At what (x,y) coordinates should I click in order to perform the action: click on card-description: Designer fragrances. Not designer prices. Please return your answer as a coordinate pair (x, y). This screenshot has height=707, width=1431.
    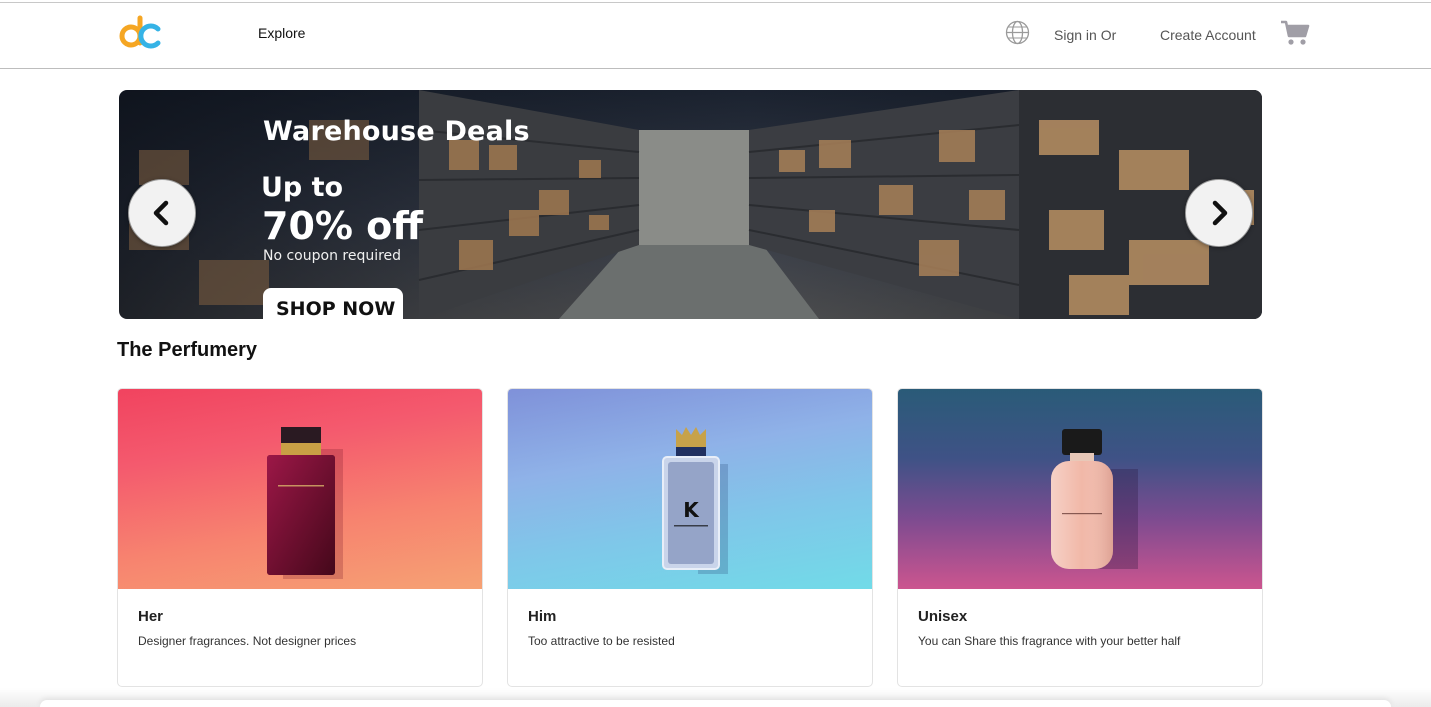
    Looking at the image, I should click on (247, 641).